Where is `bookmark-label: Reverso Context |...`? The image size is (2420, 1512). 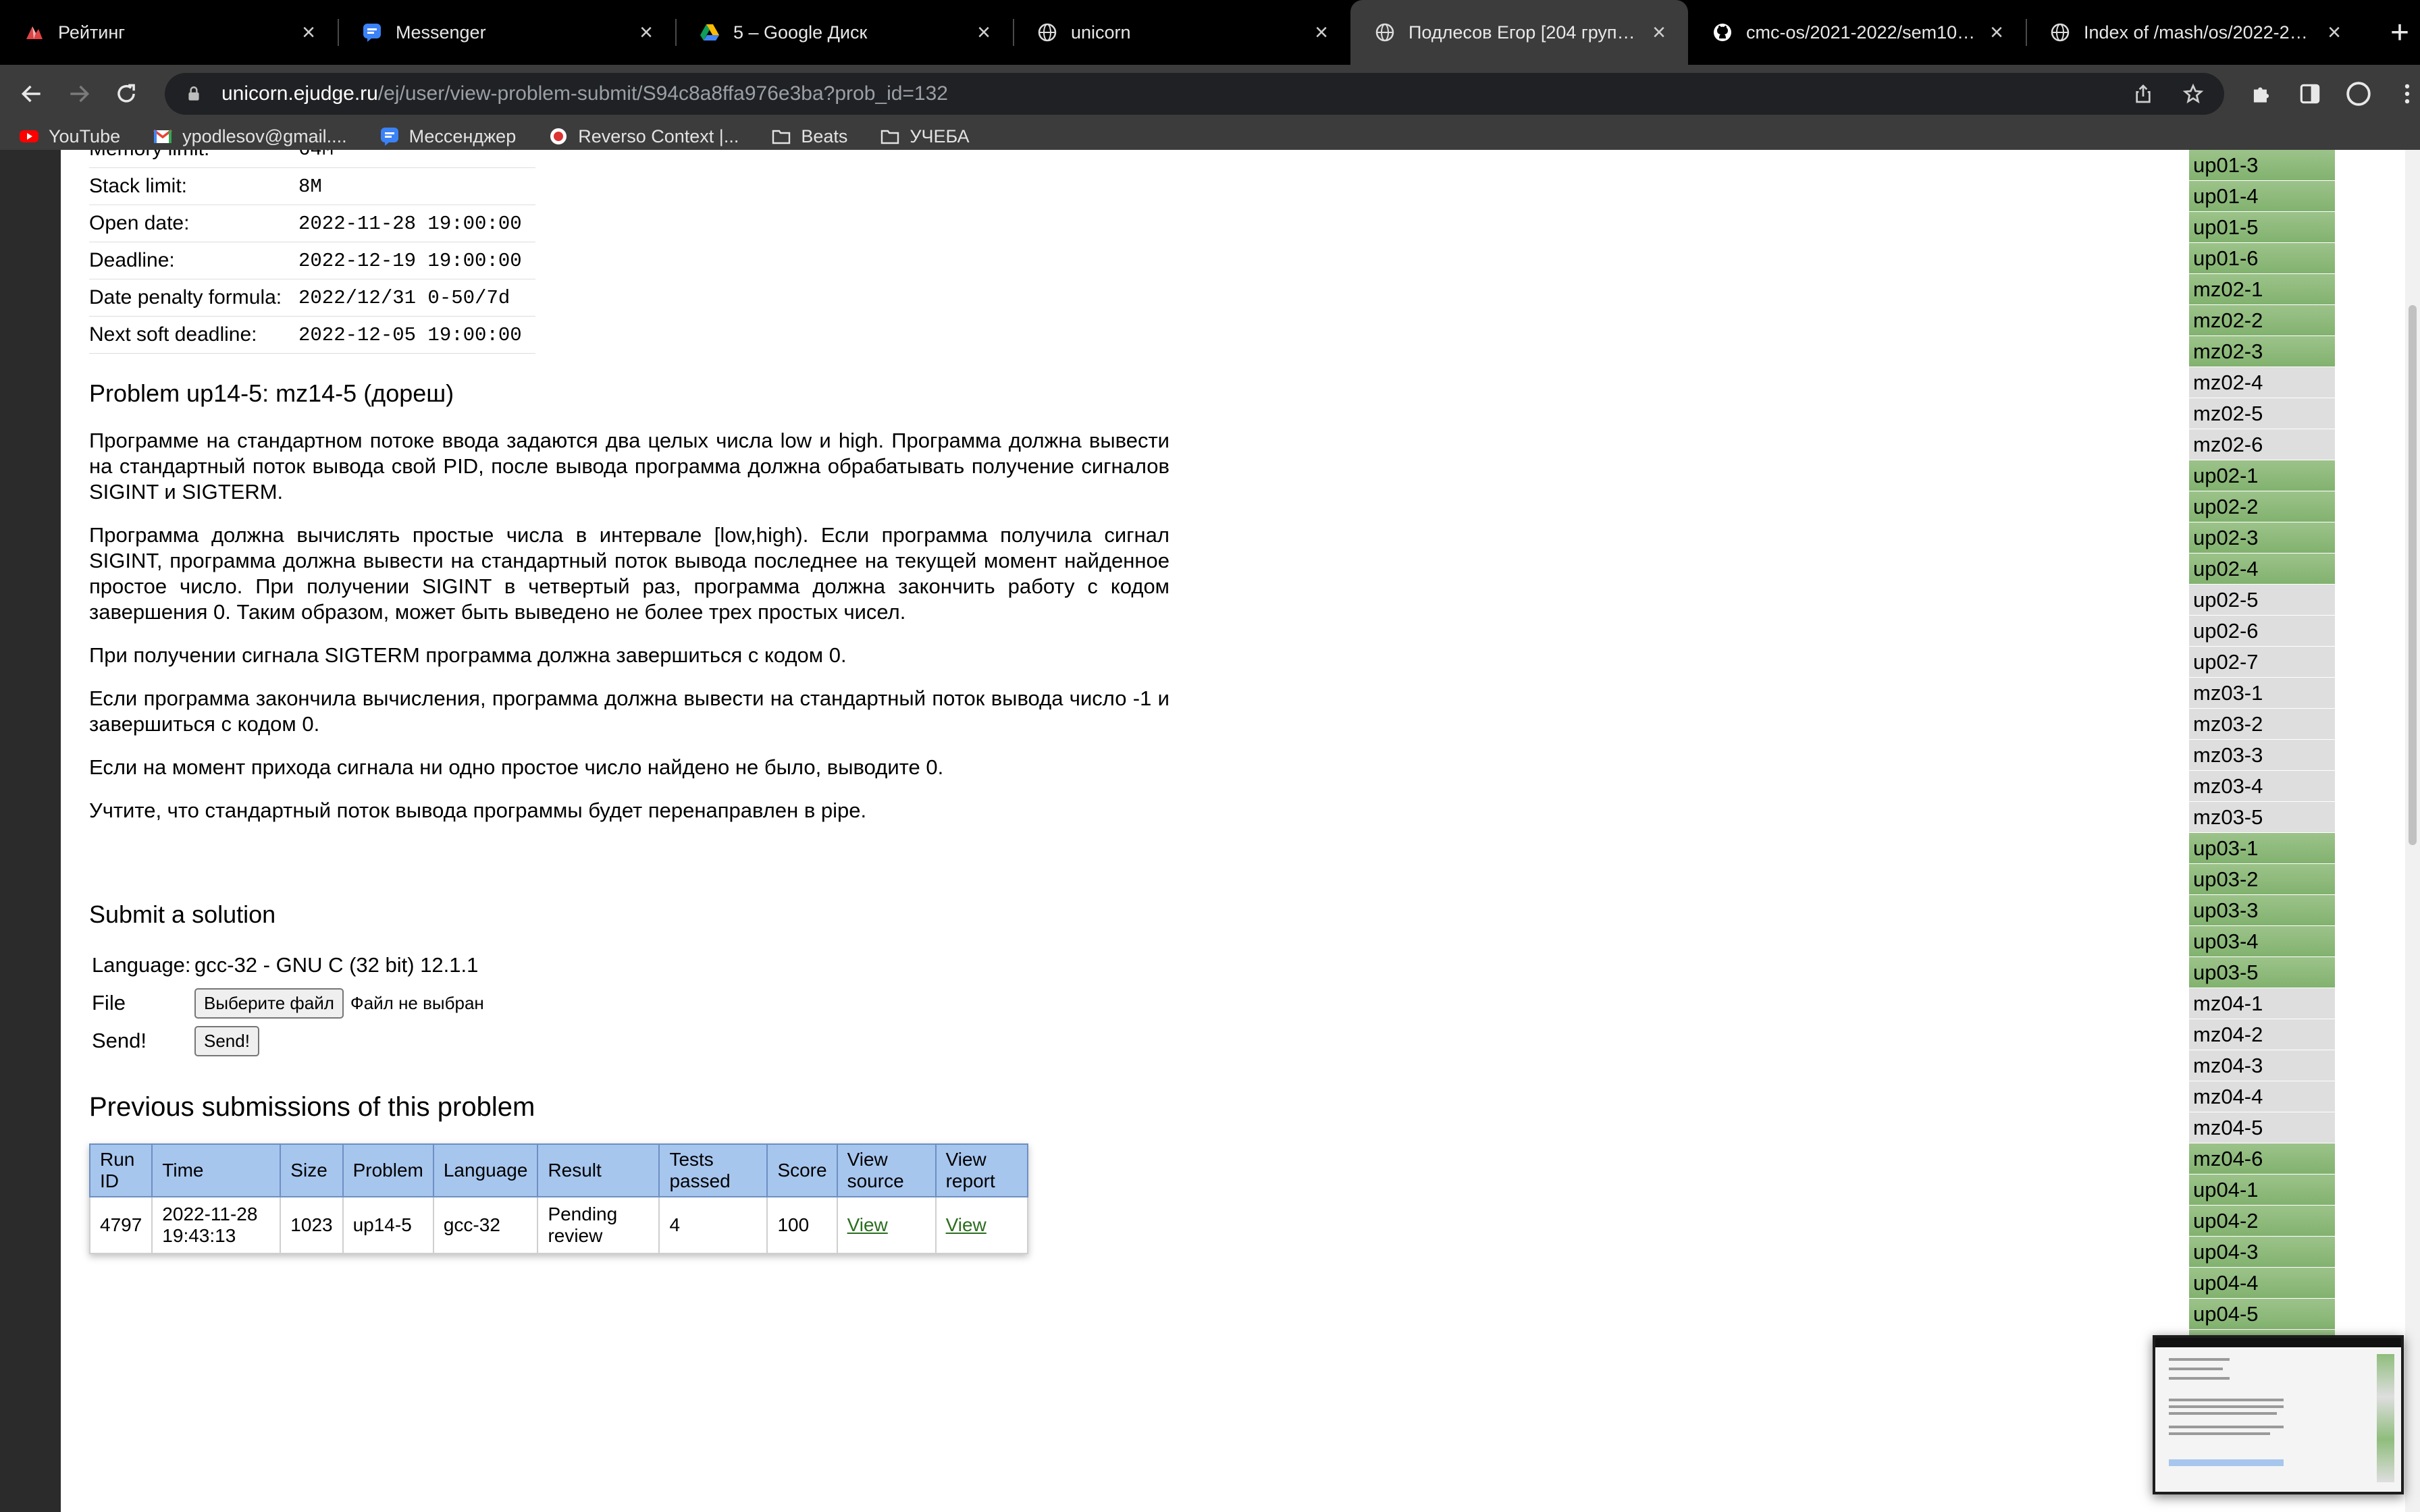
bookmark-label: Reverso Context |... is located at coordinates (658, 136).